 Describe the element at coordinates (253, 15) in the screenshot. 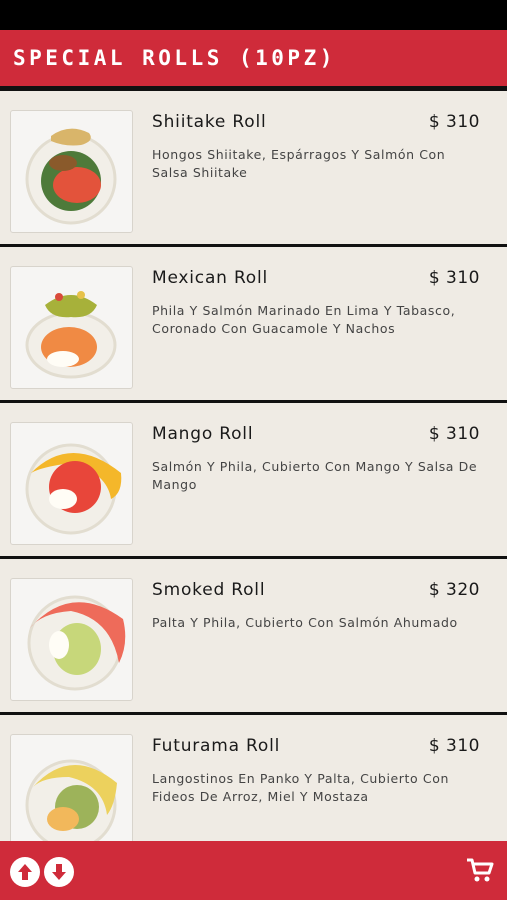

I see `status-bar` at that location.